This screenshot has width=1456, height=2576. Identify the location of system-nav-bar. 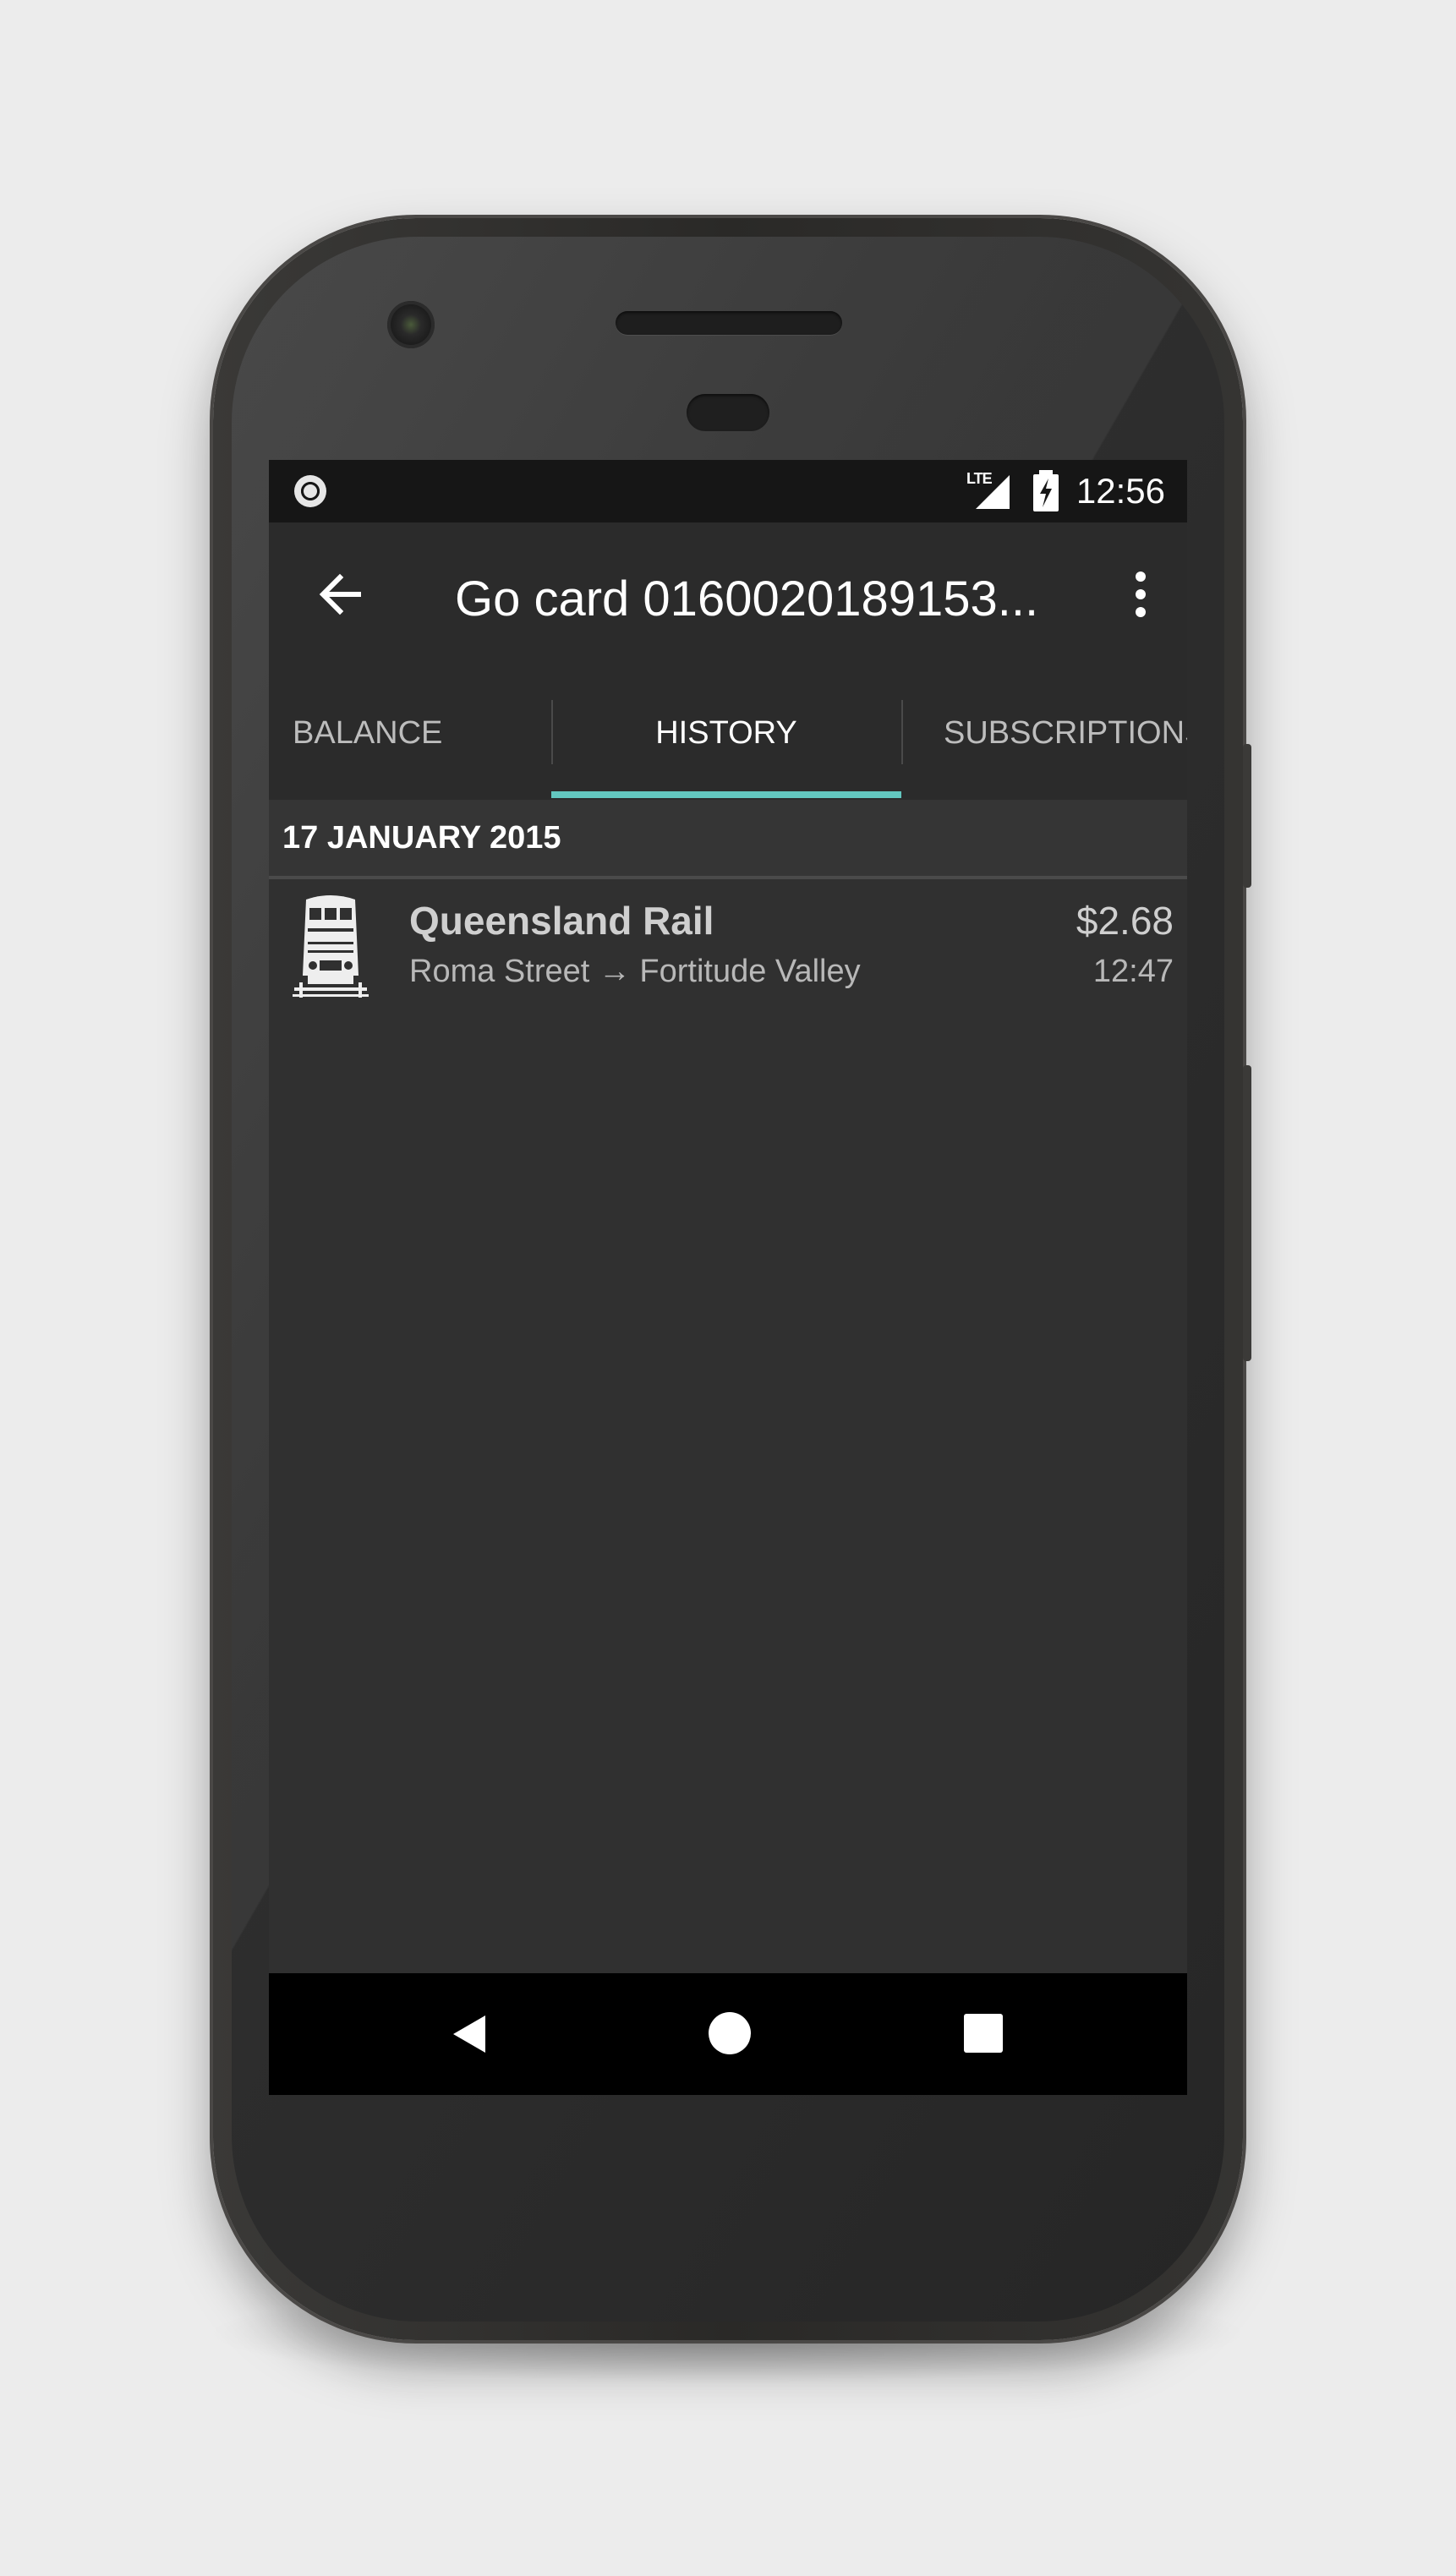
(728, 2034).